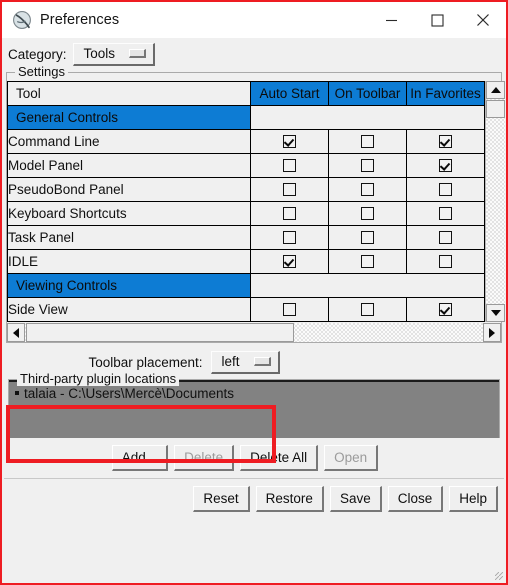 The width and height of the screenshot is (508, 585). What do you see at coordinates (230, 361) in the screenshot?
I see `toolbar-placement-value: left` at bounding box center [230, 361].